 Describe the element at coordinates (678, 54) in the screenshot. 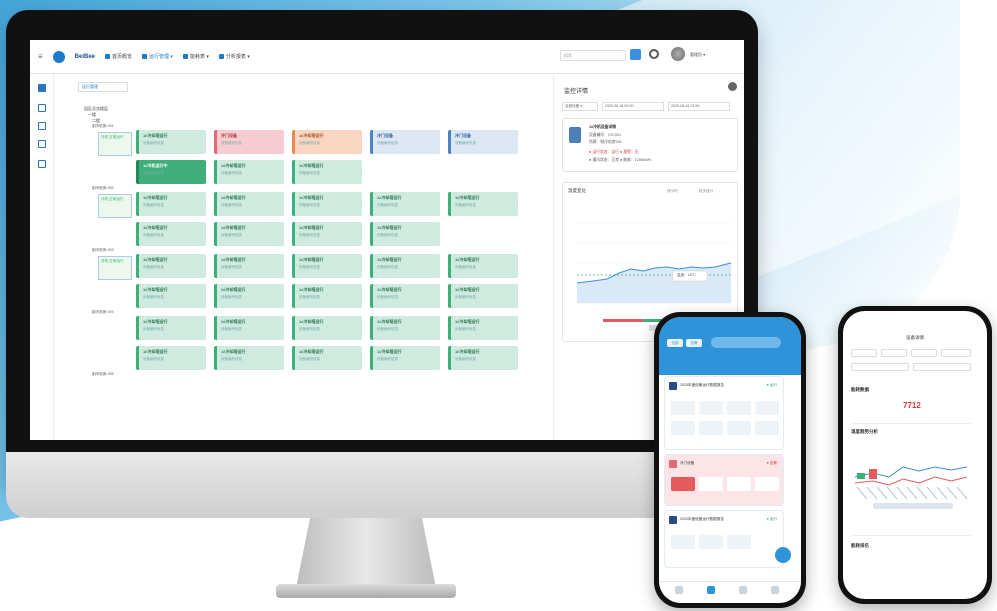

I see `avatar` at that location.